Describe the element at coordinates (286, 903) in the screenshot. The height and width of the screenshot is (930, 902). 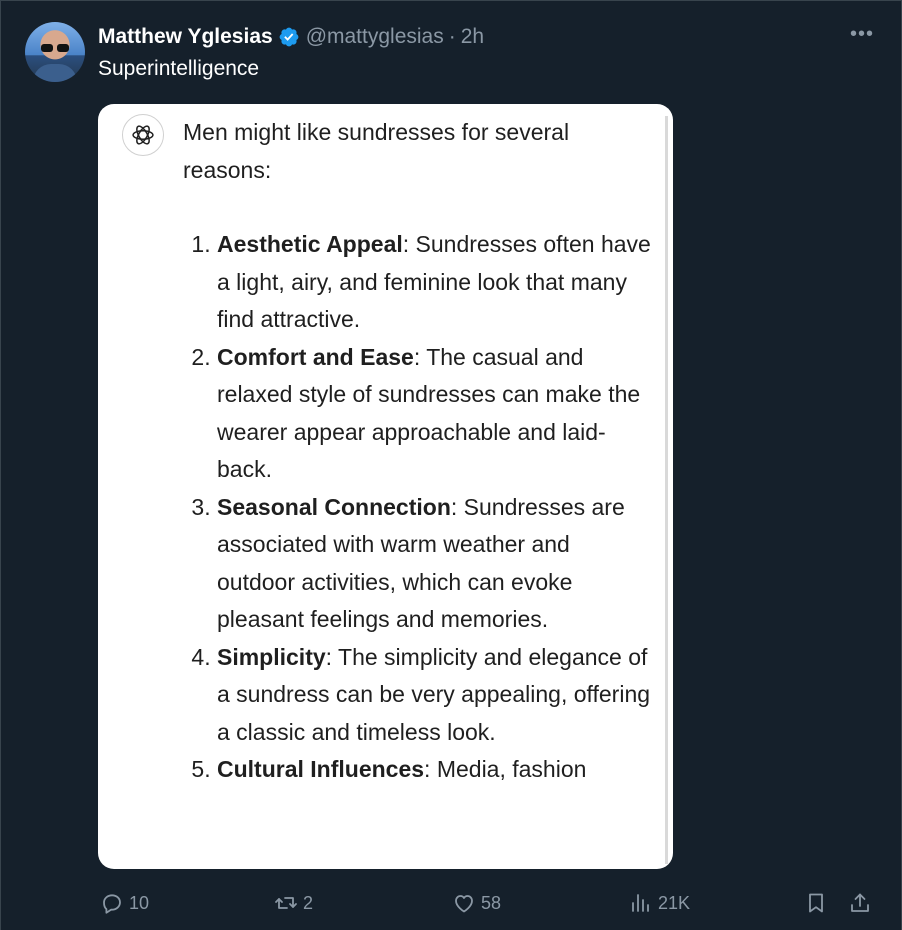
I see `repost-icon` at that location.